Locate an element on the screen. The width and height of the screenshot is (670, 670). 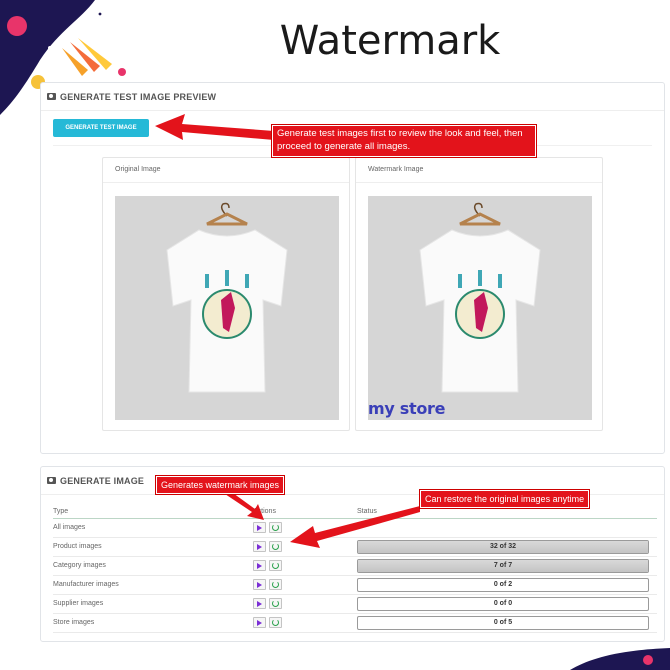
column-header-actions: Actions is located at coordinates (305, 512).